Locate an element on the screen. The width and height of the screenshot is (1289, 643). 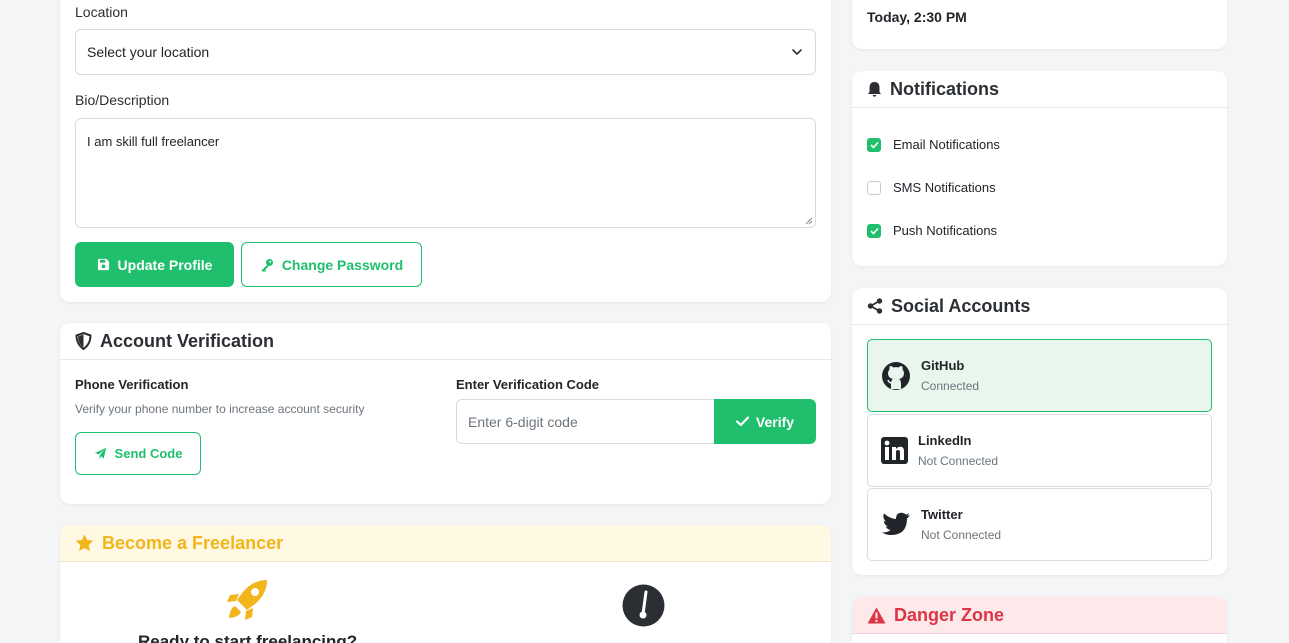
github-icon is located at coordinates (896, 375).